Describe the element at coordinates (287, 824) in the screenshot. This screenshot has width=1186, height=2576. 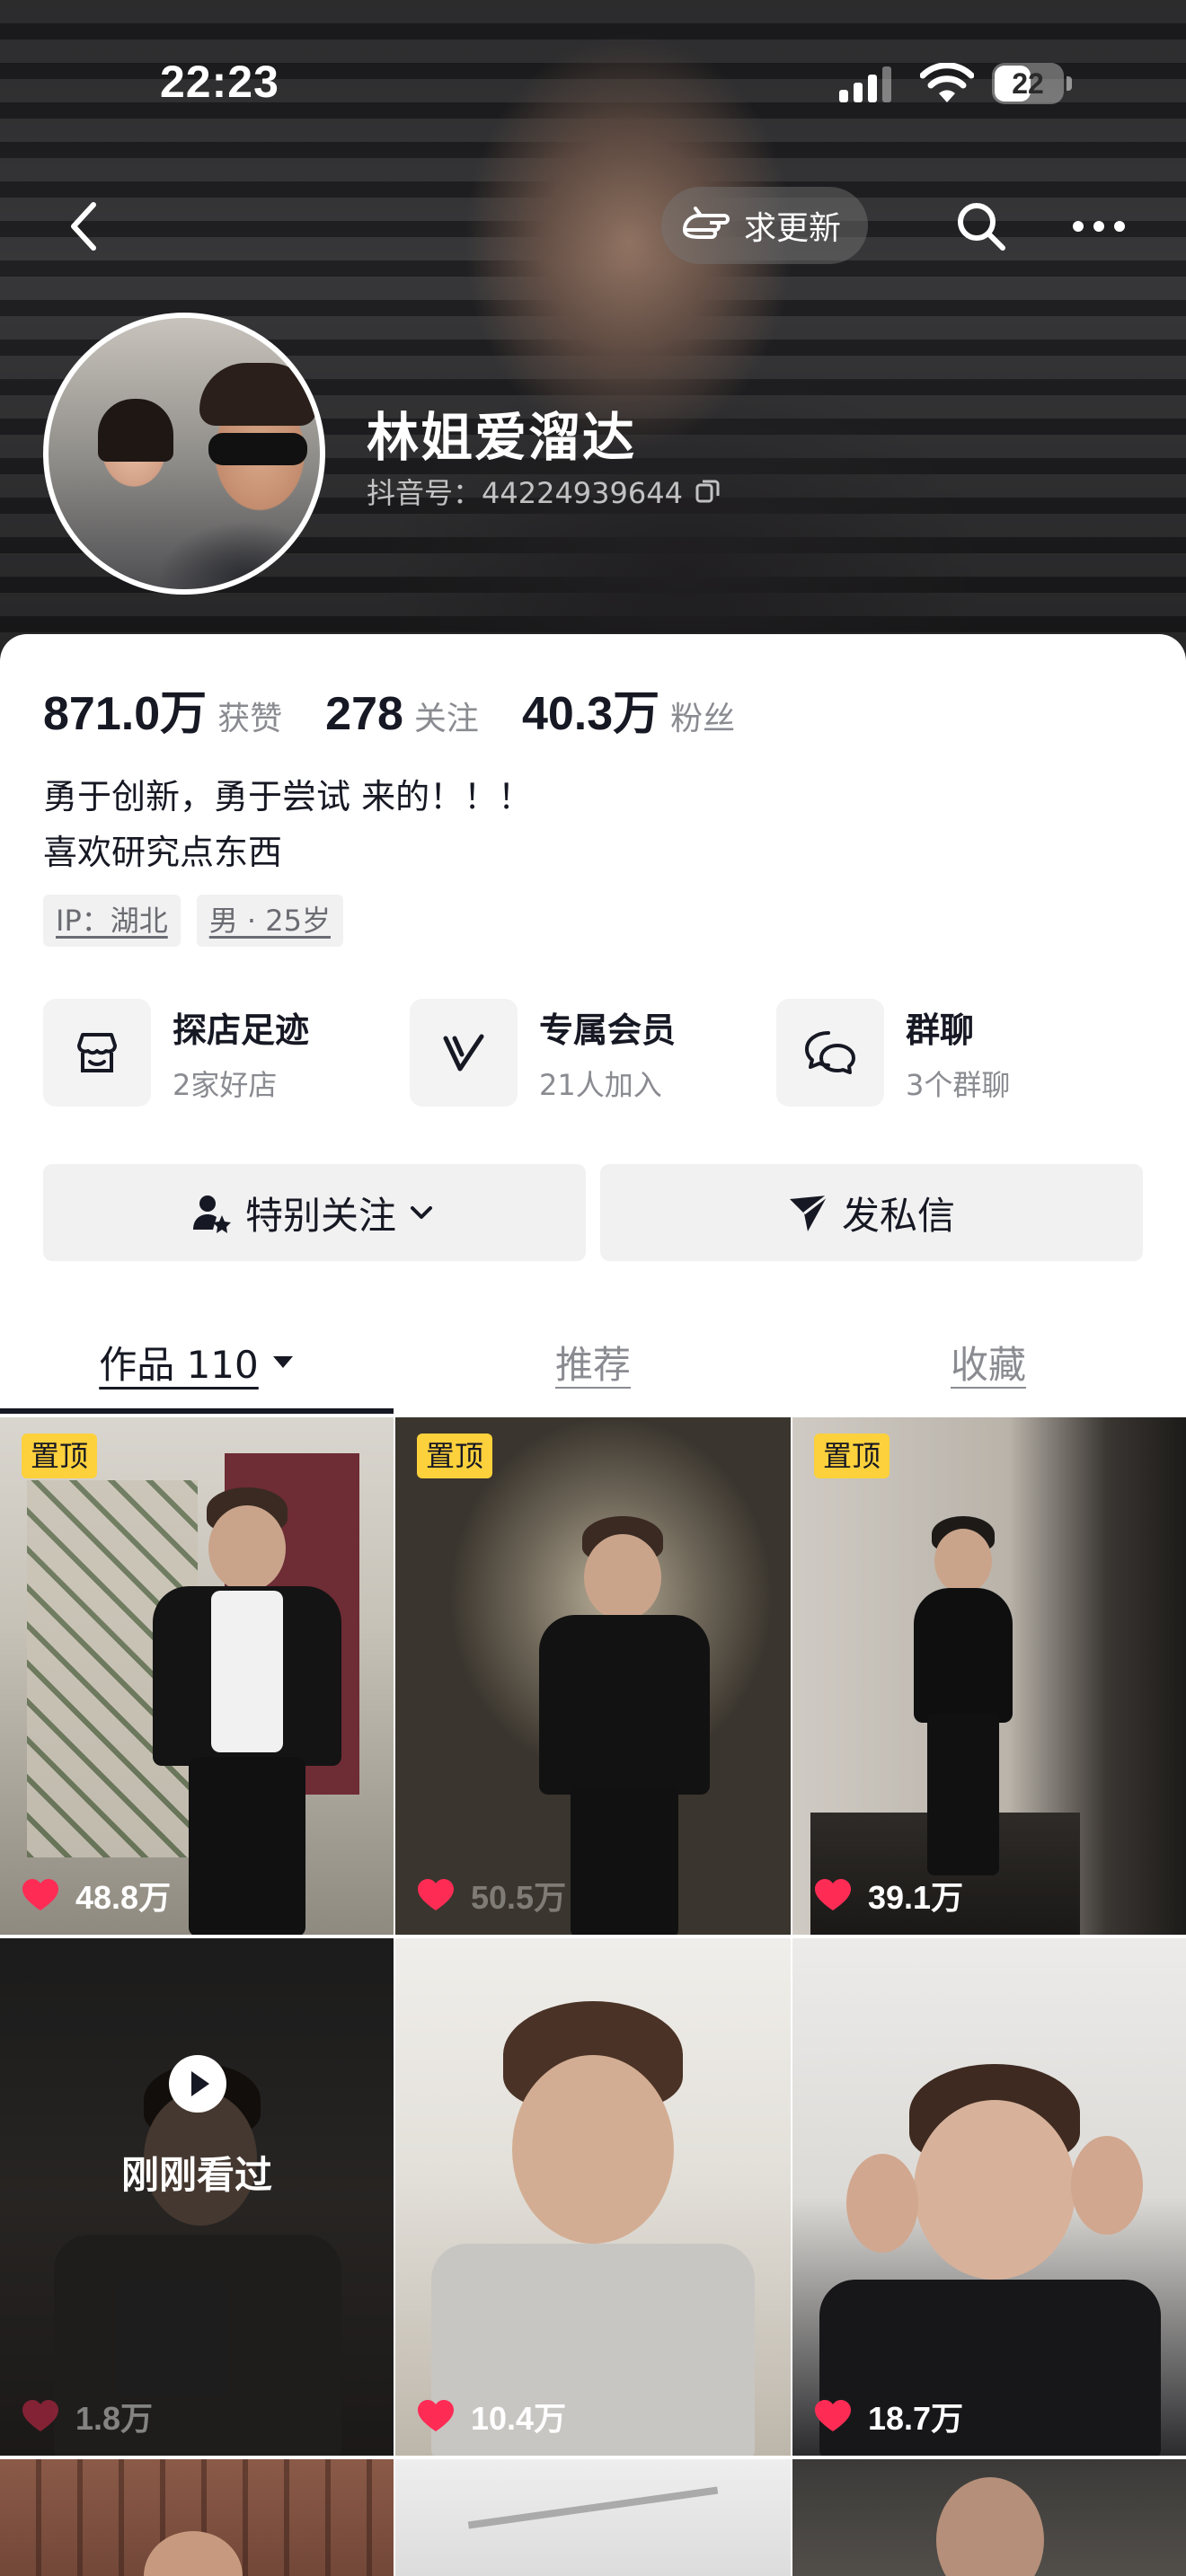
I see `profile-bio: 勇于创新，勇于尝试 来的！！！ 喜欢研究点东西` at that location.